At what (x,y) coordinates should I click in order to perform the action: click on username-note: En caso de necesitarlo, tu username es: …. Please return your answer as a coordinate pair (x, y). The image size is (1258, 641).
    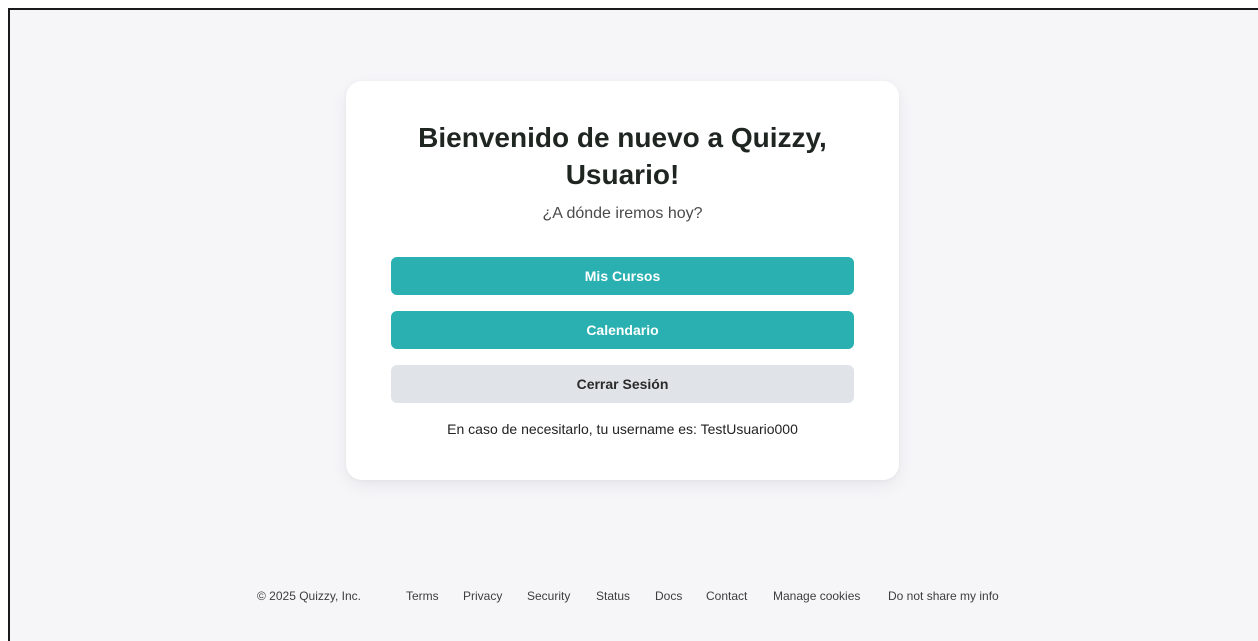
    Looking at the image, I should click on (622, 429).